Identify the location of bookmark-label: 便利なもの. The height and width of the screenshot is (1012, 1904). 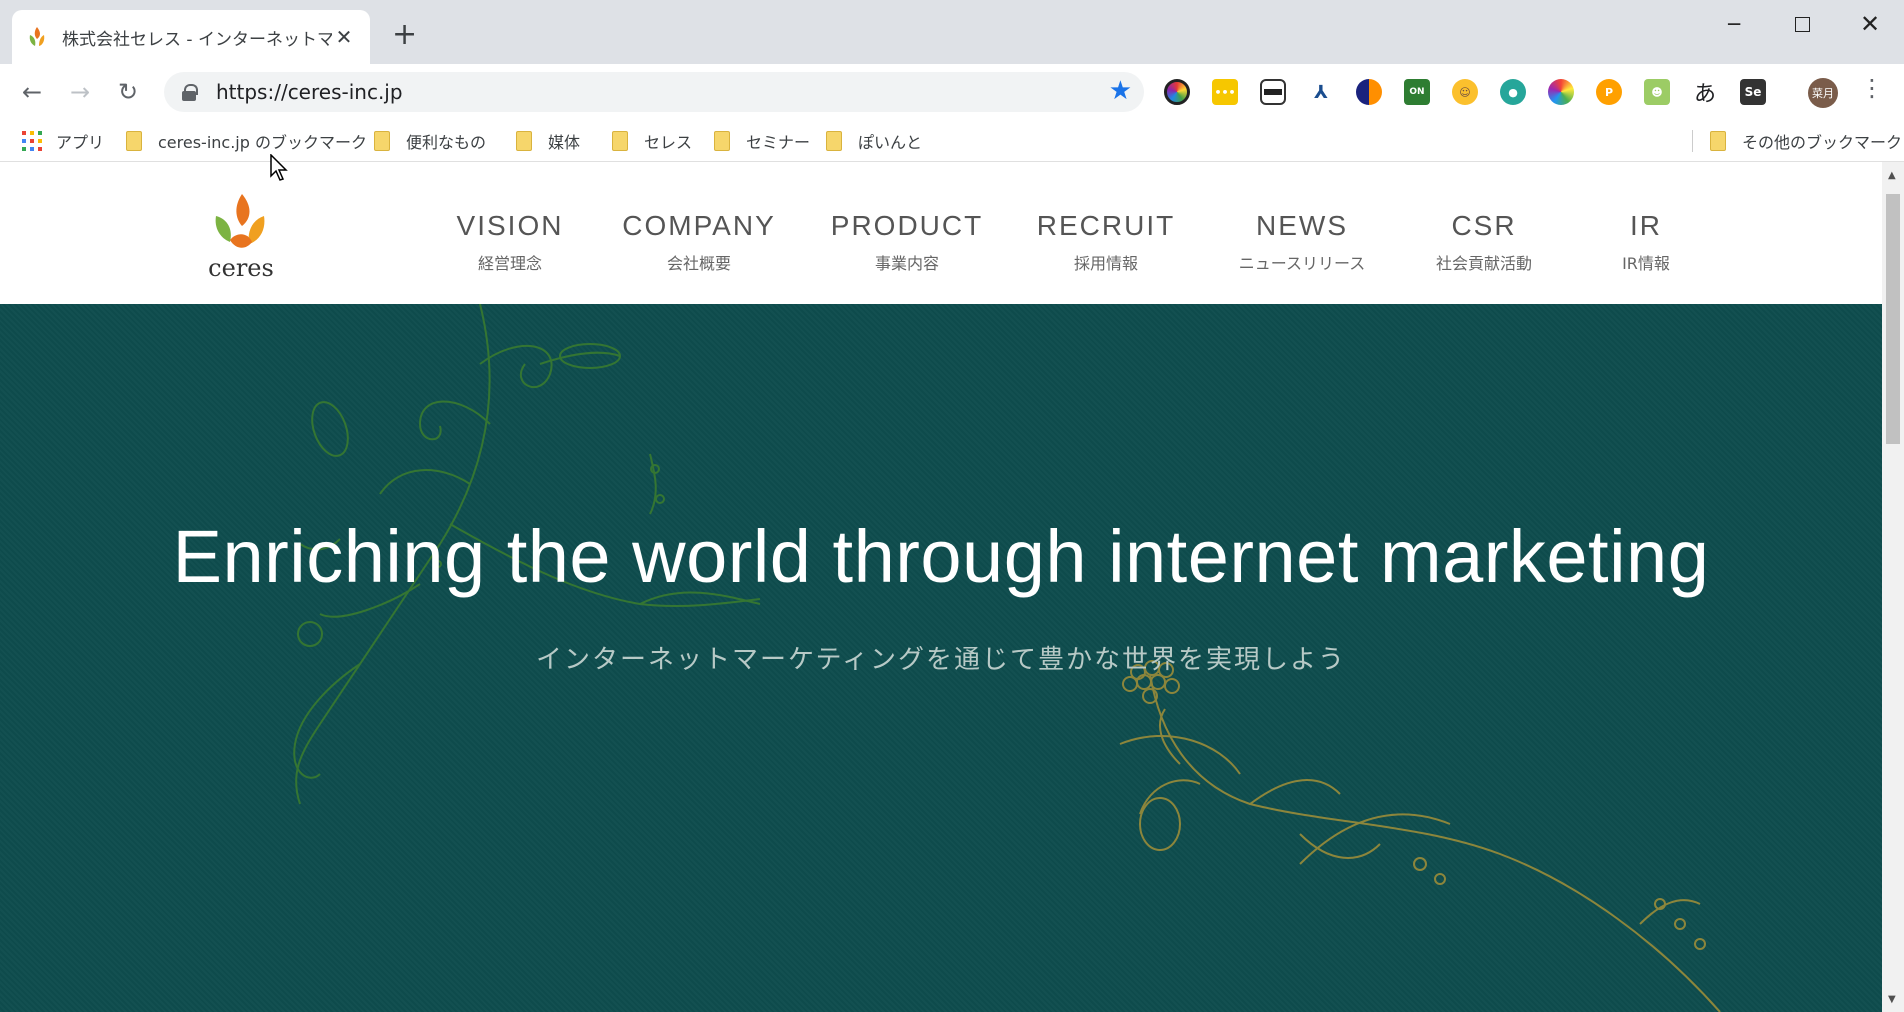
(446, 142).